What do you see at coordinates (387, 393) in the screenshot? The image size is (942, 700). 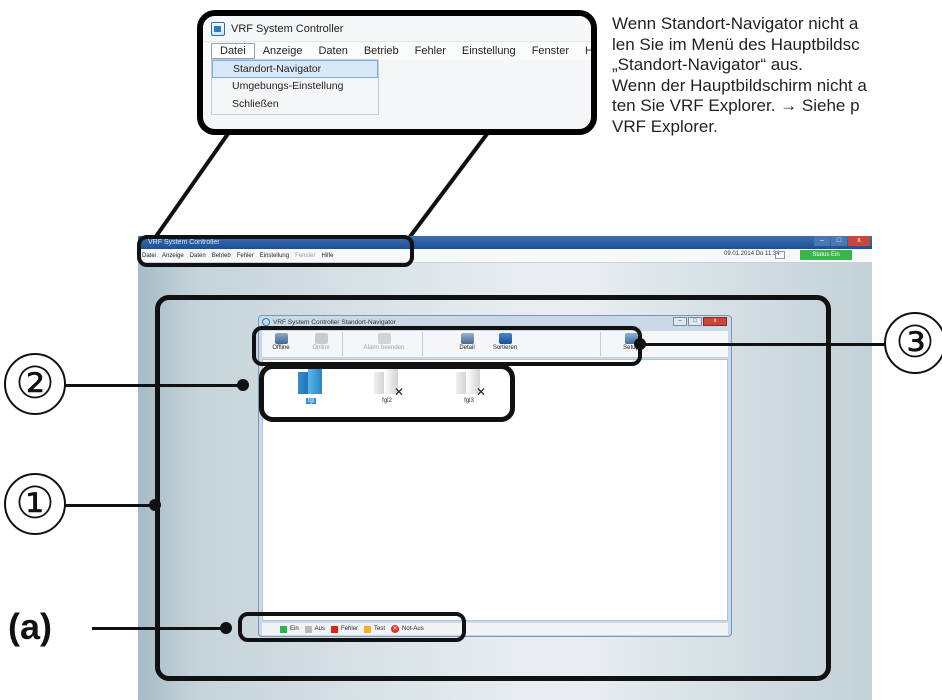 I see `frame-2-site-list` at bounding box center [387, 393].